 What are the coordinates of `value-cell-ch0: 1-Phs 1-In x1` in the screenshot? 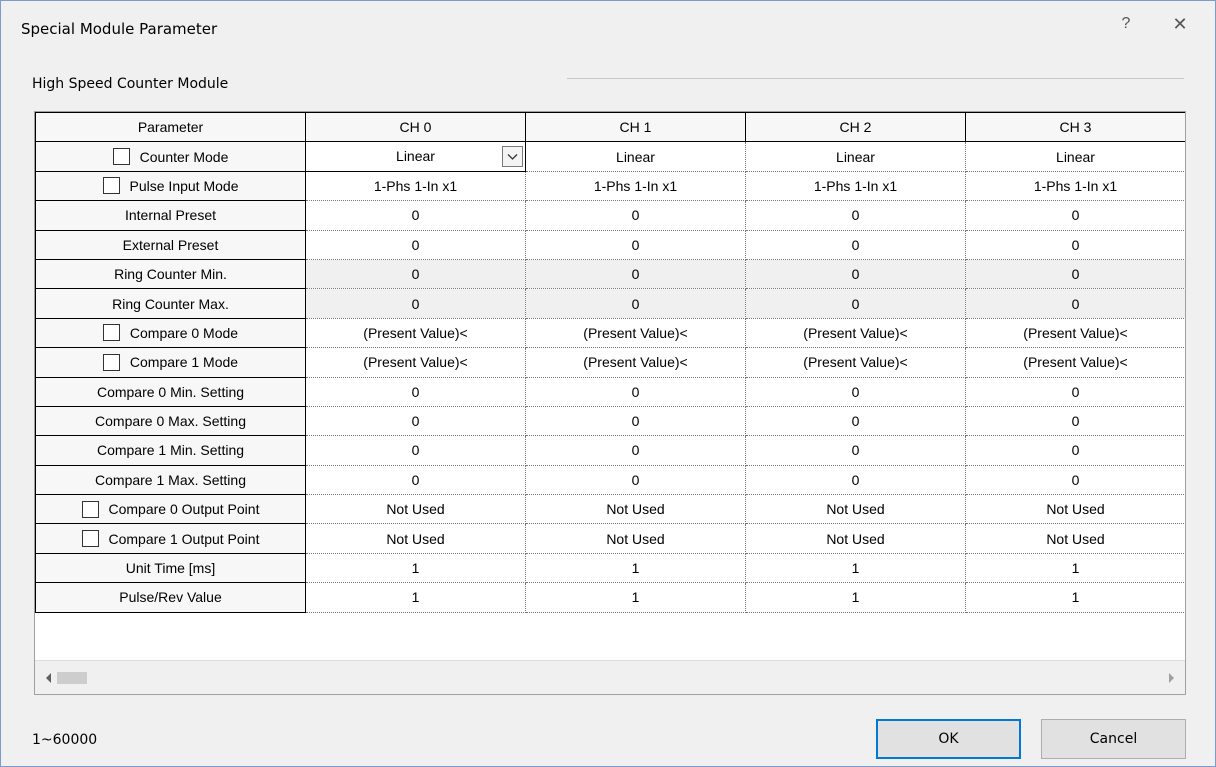 It's located at (415, 186).